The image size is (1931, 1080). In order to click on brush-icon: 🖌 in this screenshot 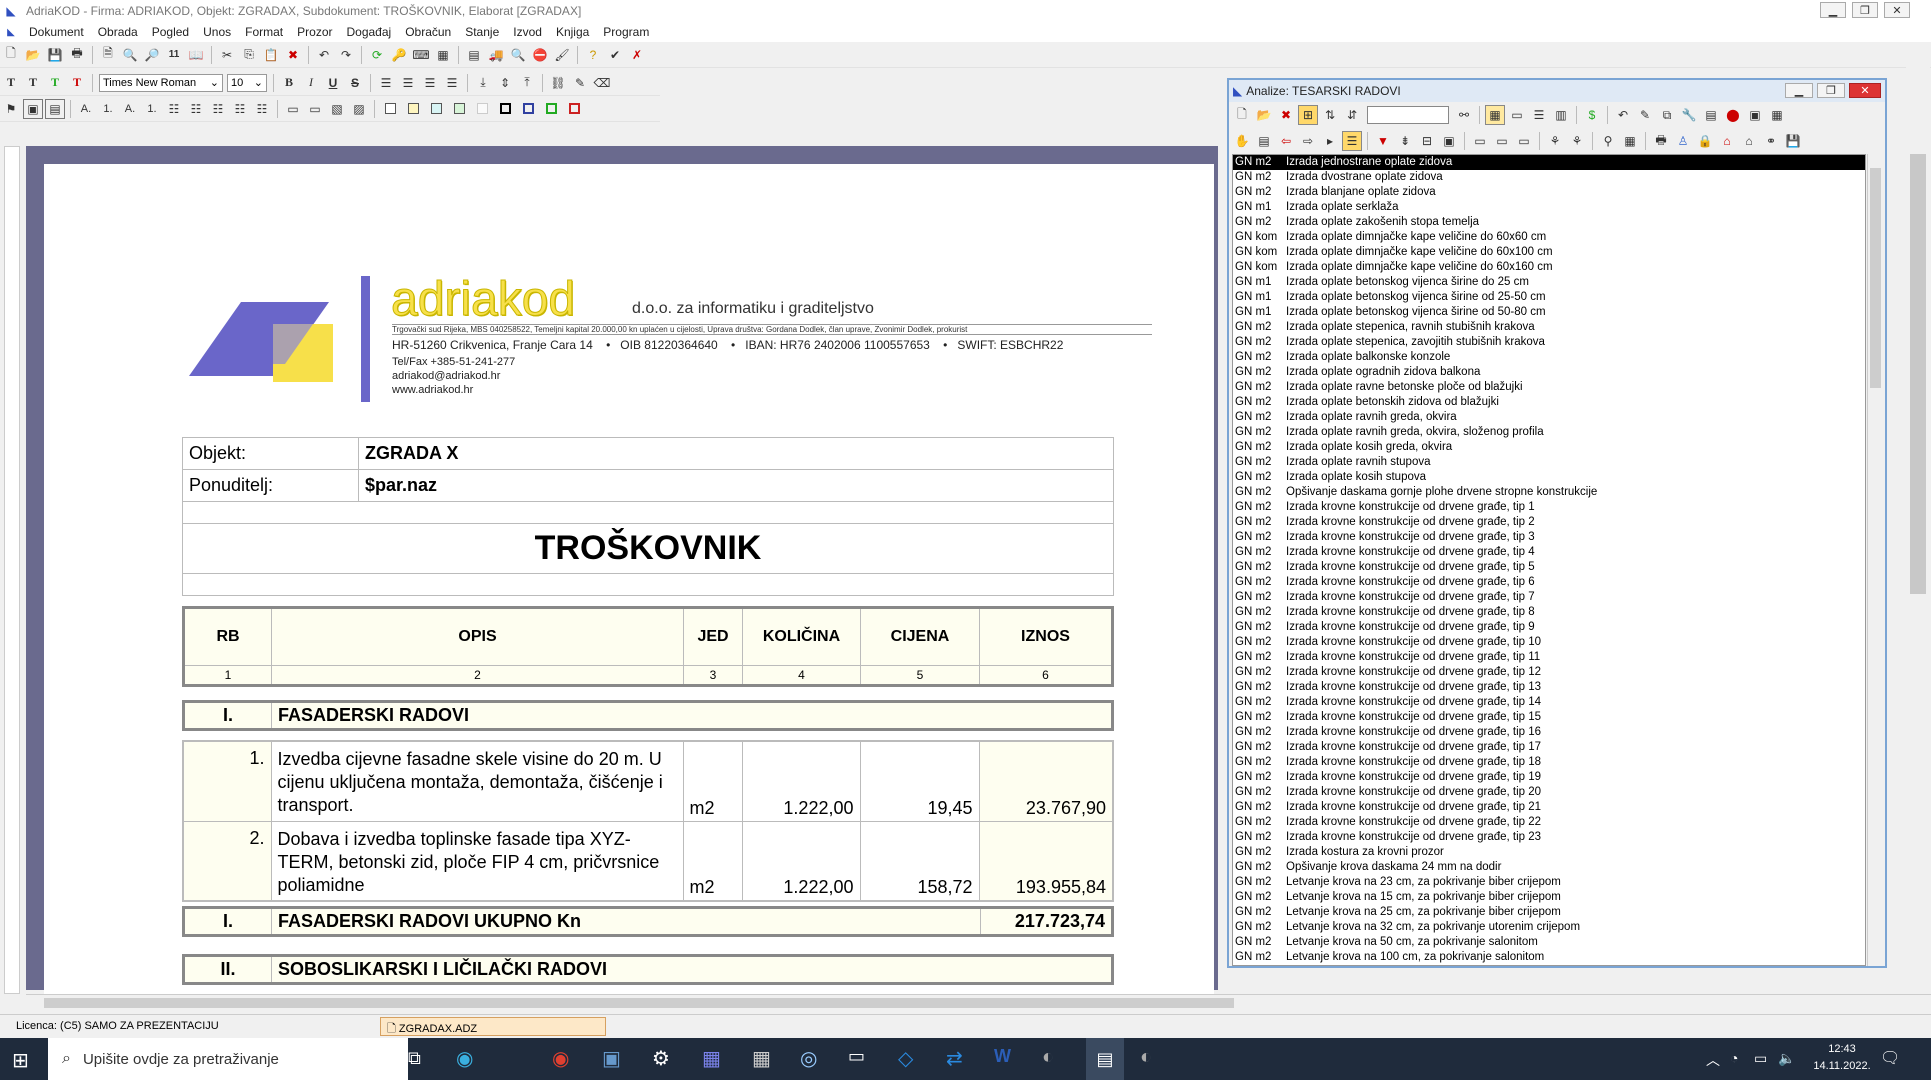, I will do `click(562, 55)`.